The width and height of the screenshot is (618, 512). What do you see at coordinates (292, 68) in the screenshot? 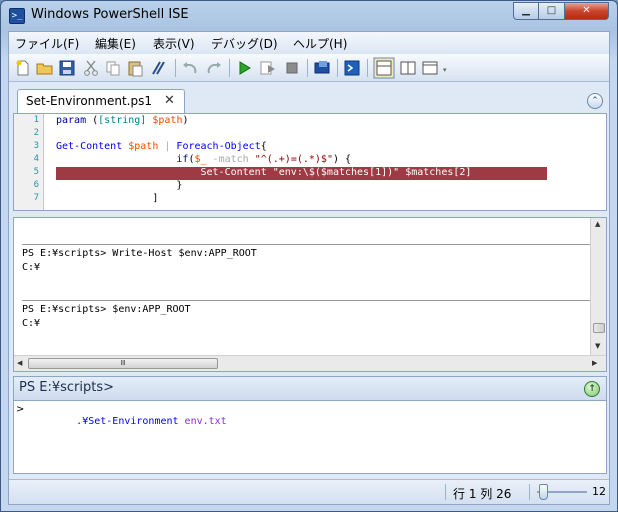
I see `stop-icon` at bounding box center [292, 68].